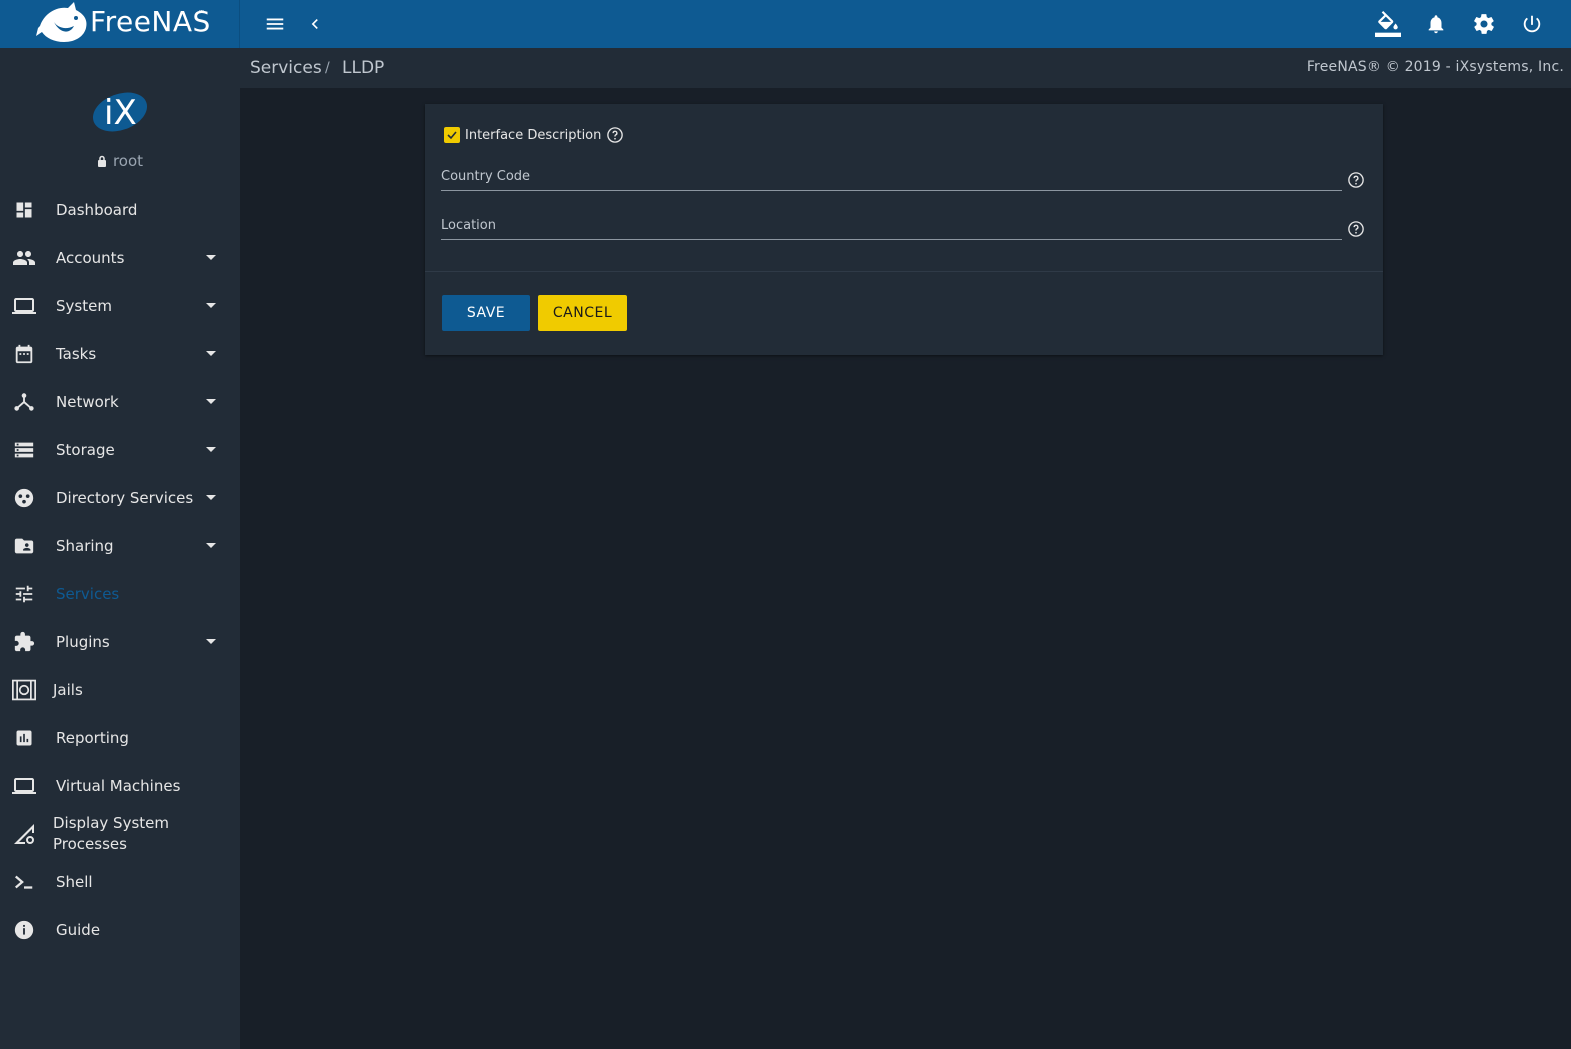  What do you see at coordinates (904, 271) in the screenshot?
I see `divider` at bounding box center [904, 271].